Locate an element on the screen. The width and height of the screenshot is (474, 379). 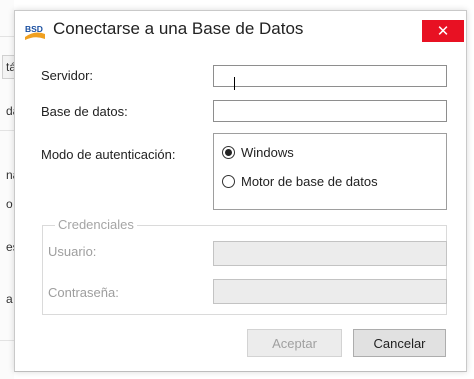
background-text: a is located at coordinates (9, 299).